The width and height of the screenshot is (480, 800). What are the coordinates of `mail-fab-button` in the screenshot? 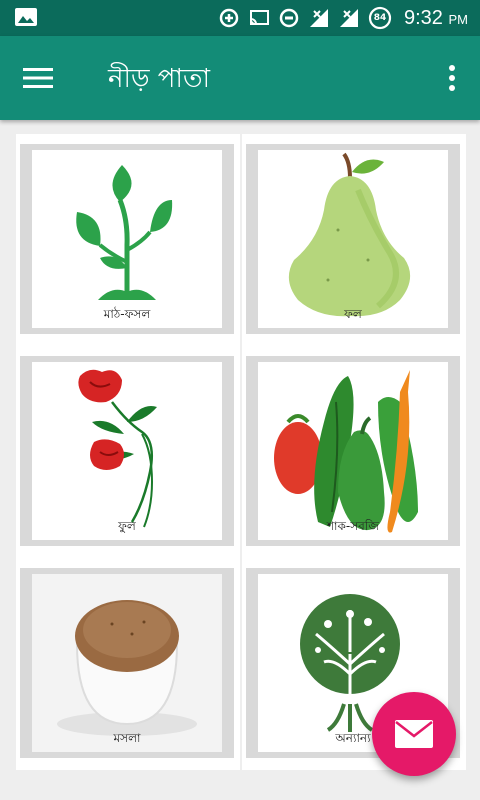 It's located at (414, 734).